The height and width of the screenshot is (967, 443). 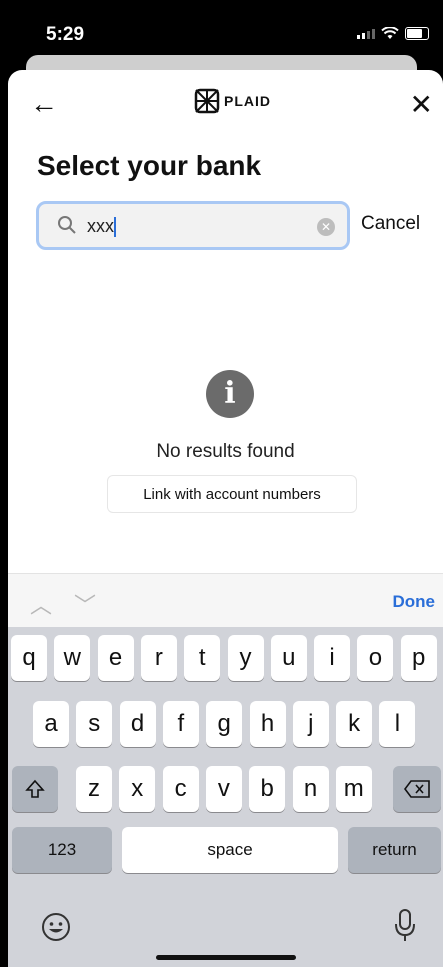 What do you see at coordinates (230, 394) in the screenshot?
I see `info-icon: i` at bounding box center [230, 394].